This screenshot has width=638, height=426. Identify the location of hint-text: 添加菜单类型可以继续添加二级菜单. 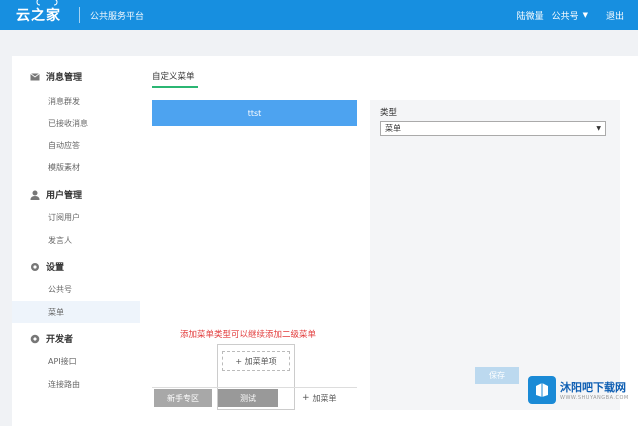
(248, 335).